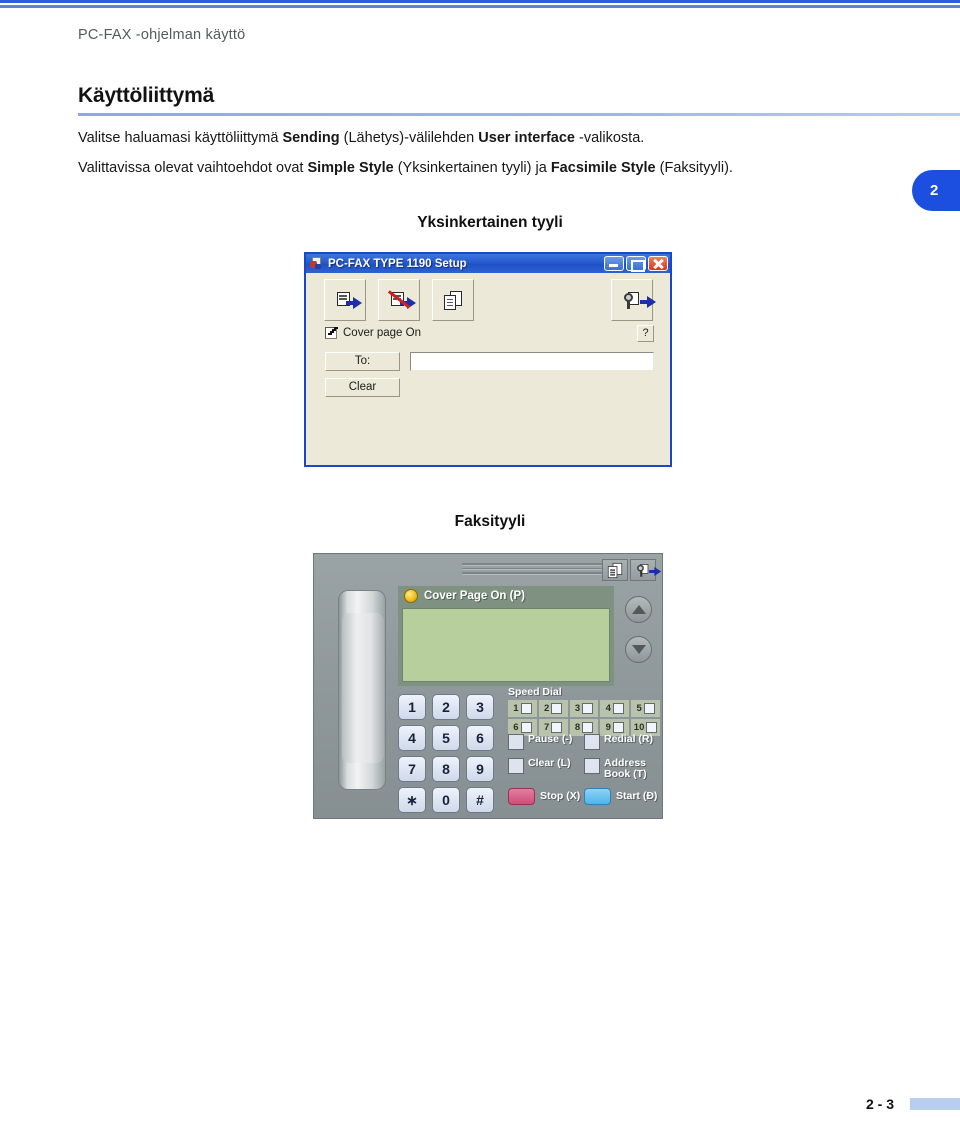 This screenshot has height=1133, width=960. I want to click on fax-keypad: 1 2 3 4 5 6 7 8 9 ∗ 0 #, so click(446, 756).